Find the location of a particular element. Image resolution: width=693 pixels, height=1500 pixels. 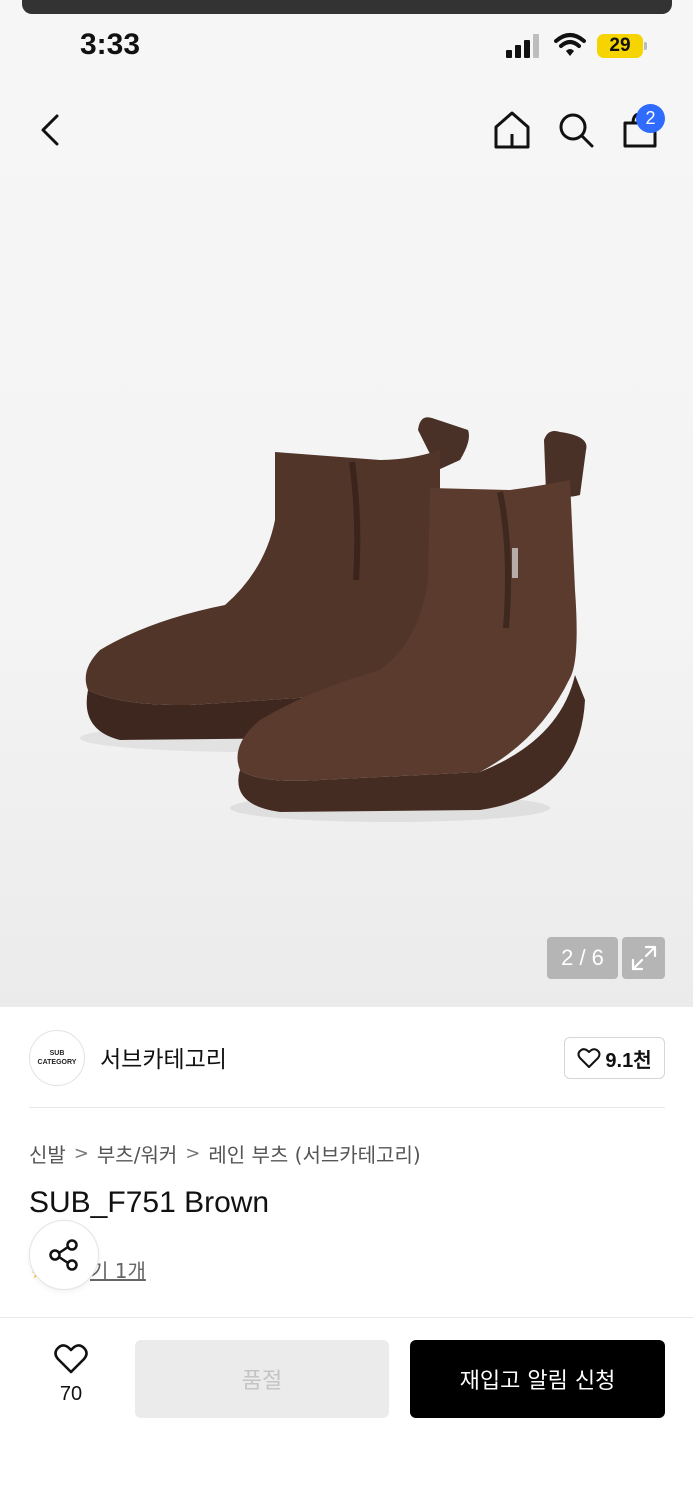

home-icon is located at coordinates (512, 130).